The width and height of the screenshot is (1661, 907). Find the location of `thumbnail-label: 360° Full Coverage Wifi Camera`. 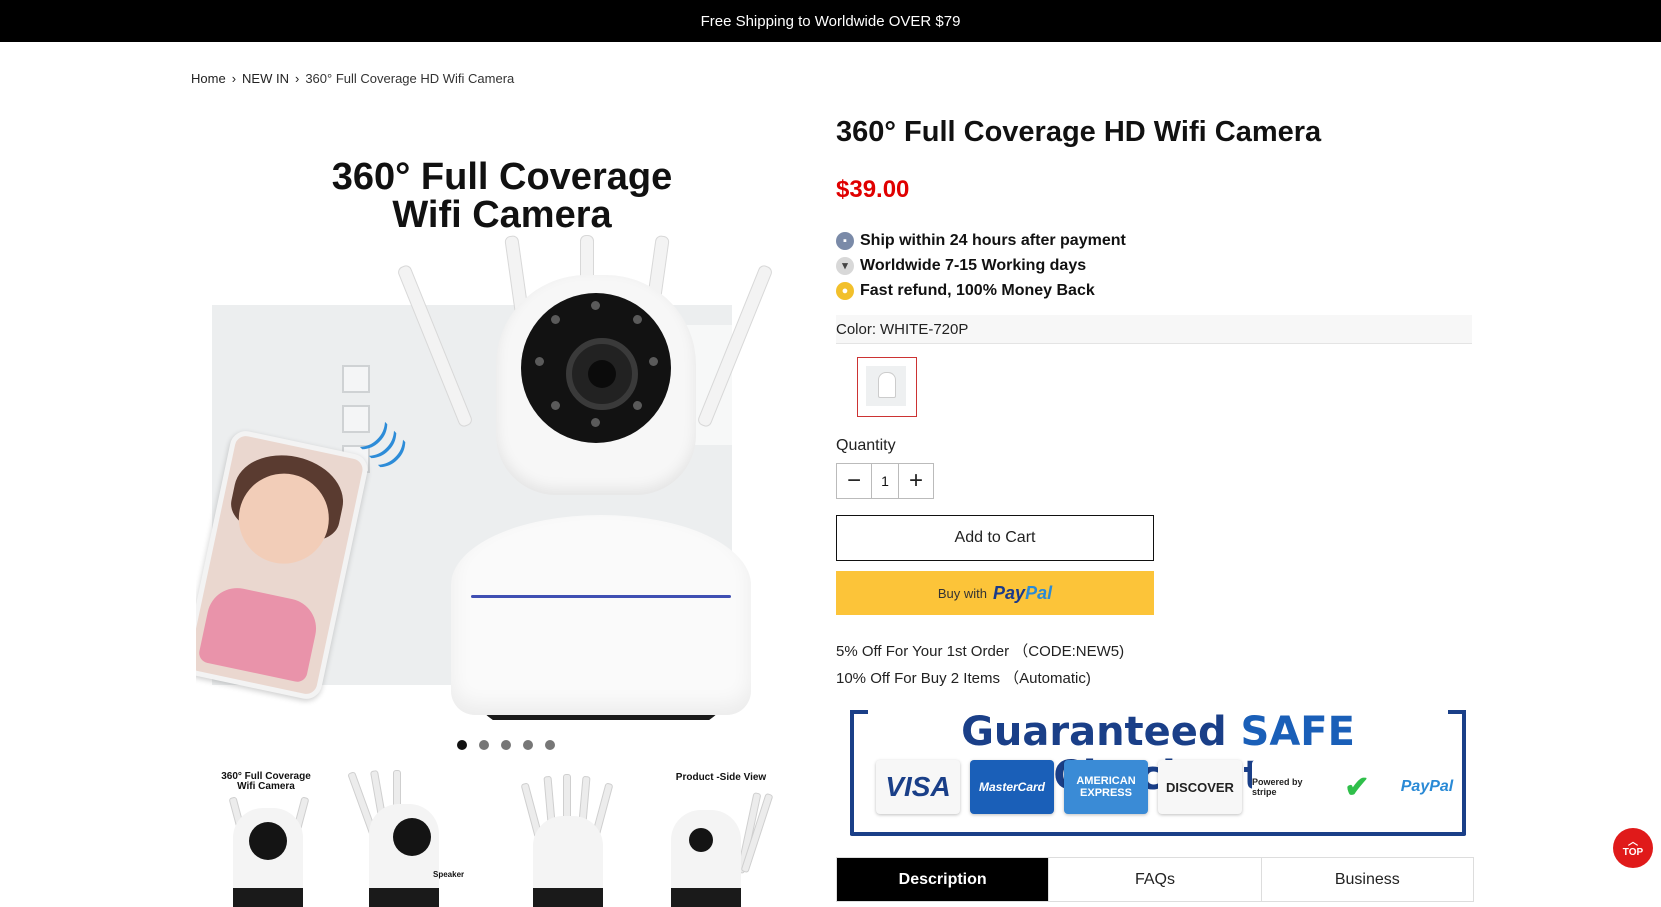

thumbnail-label: 360° Full Coverage Wifi Camera is located at coordinates (266, 781).